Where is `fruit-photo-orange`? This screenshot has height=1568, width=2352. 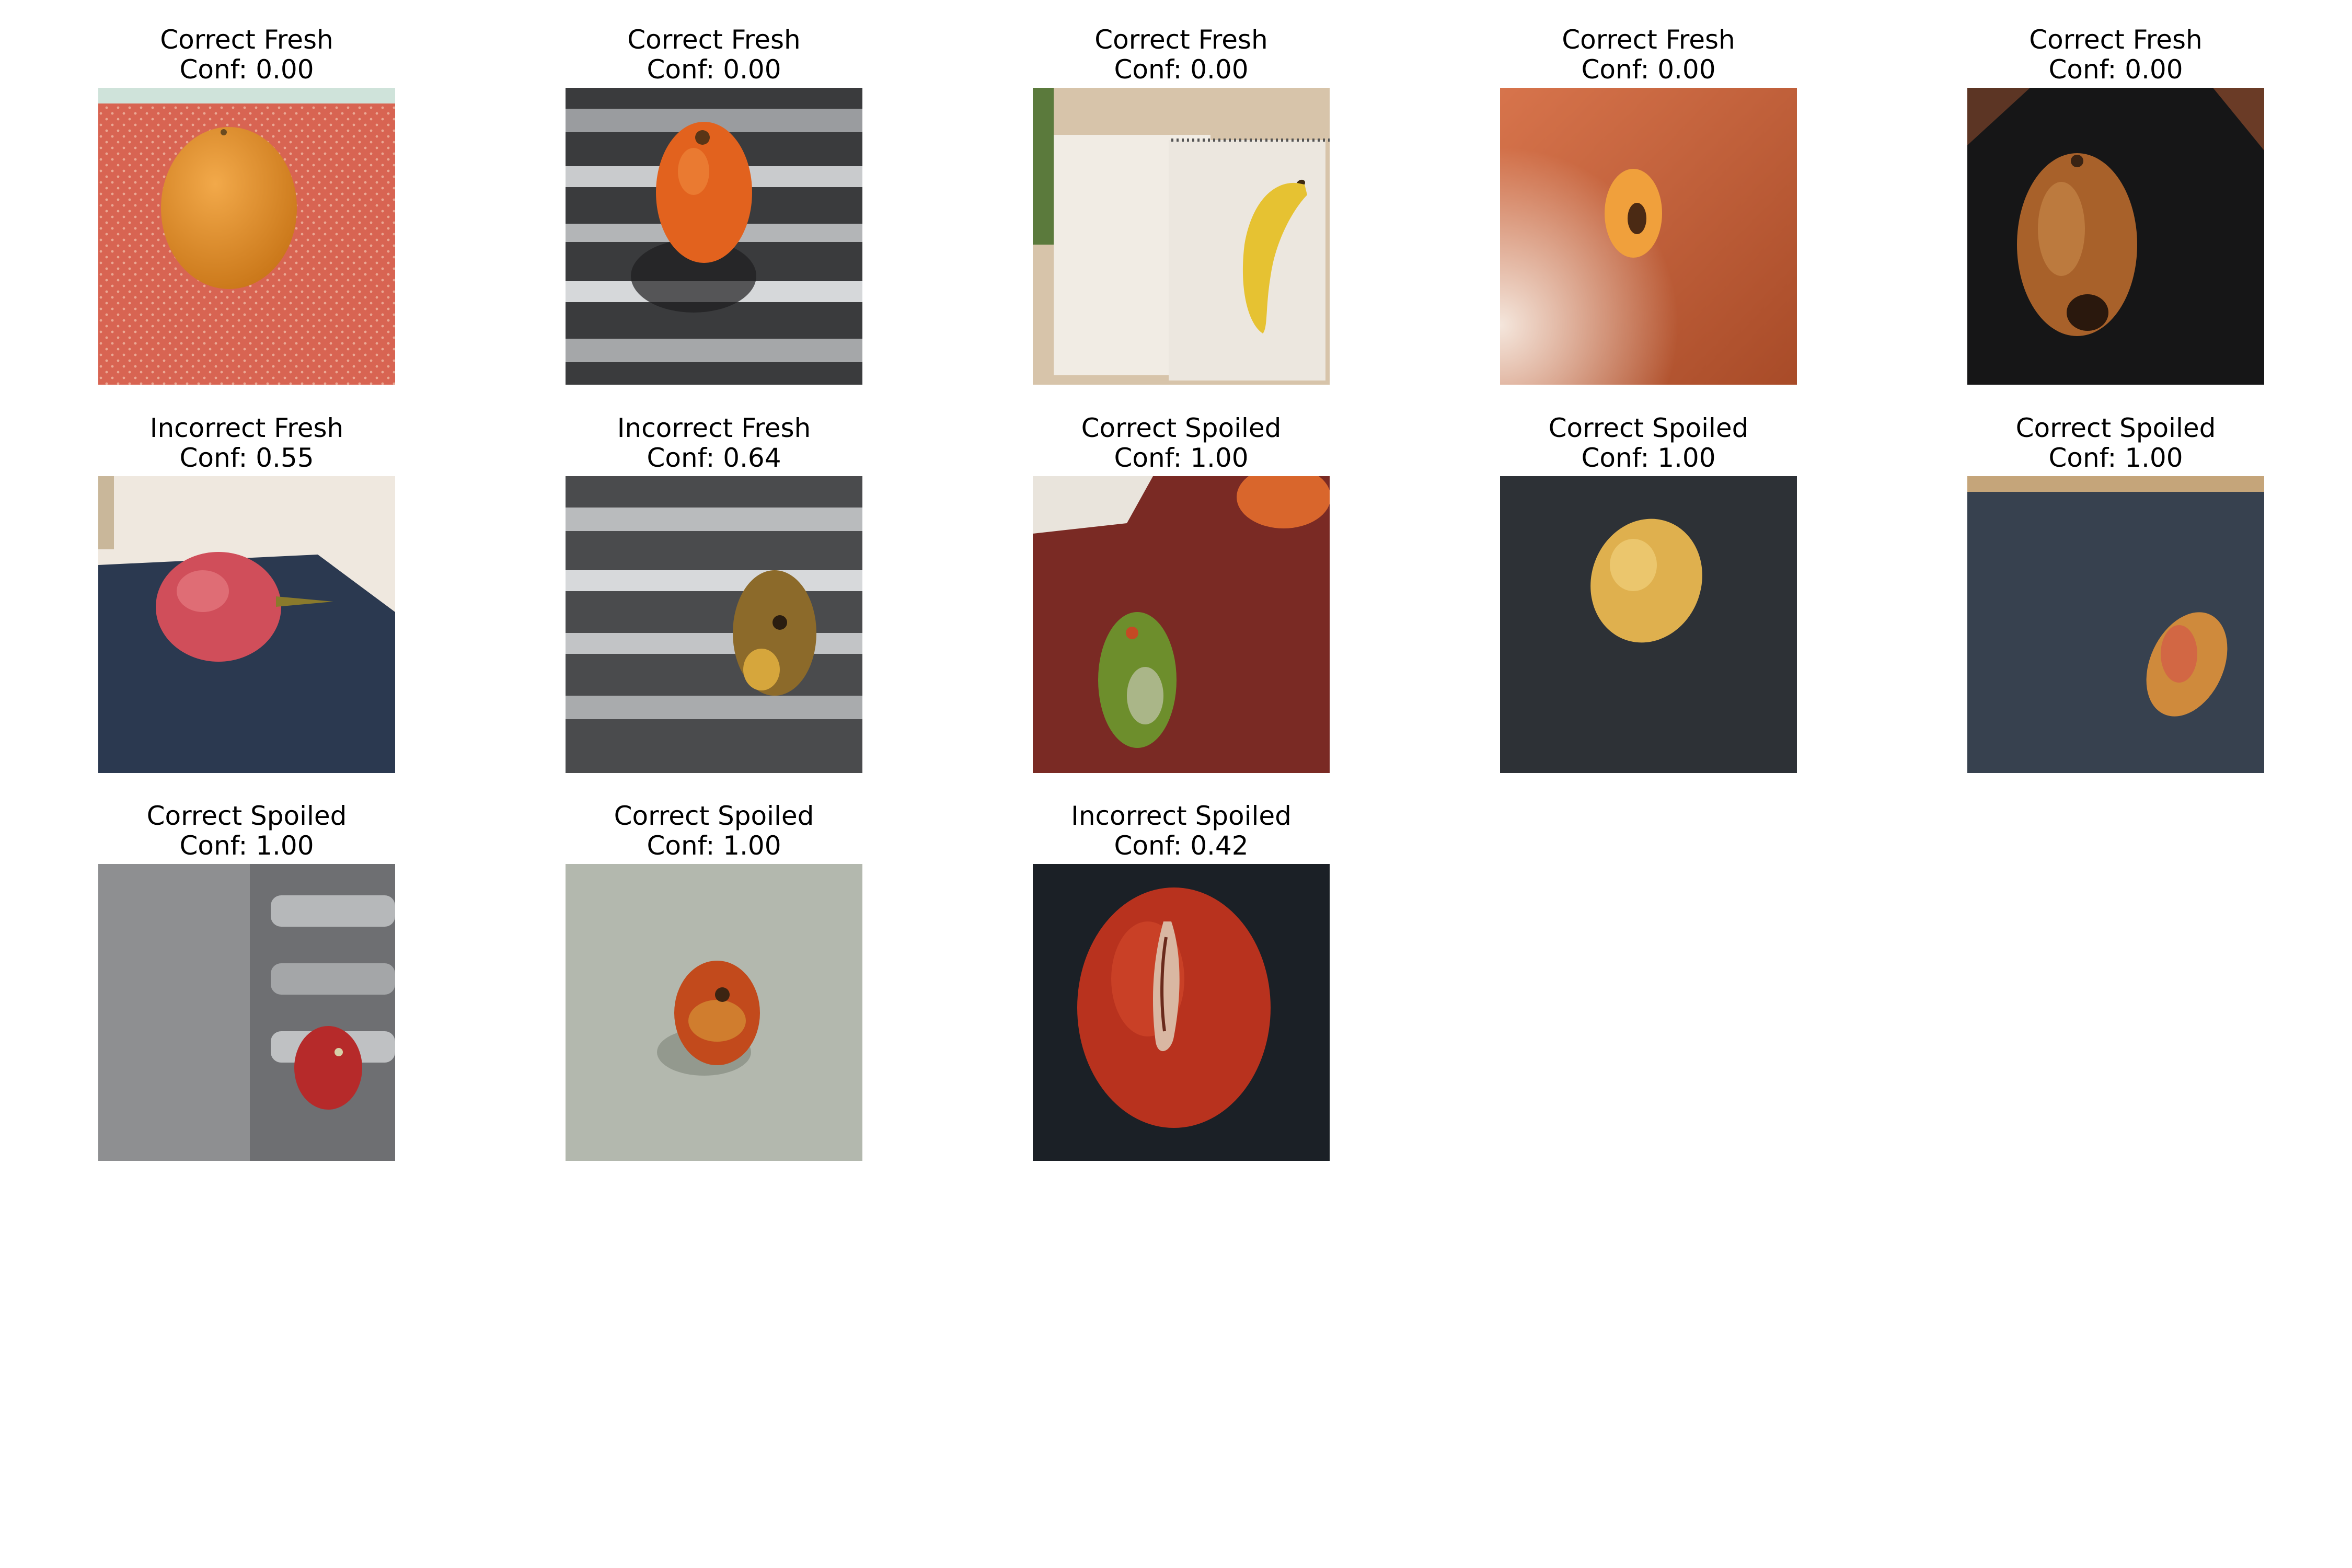 fruit-photo-orange is located at coordinates (246, 236).